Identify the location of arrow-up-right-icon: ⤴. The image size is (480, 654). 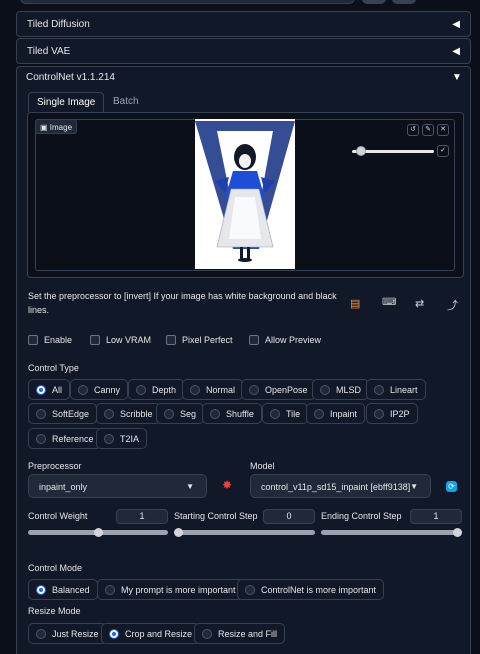
(452, 305).